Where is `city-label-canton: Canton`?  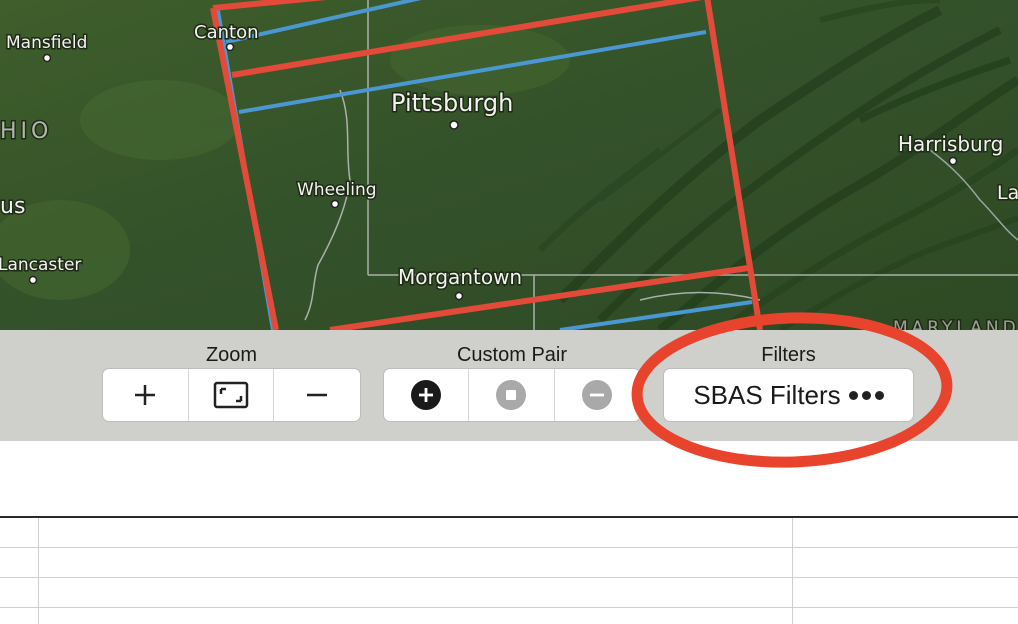
city-label-canton: Canton is located at coordinates (226, 32).